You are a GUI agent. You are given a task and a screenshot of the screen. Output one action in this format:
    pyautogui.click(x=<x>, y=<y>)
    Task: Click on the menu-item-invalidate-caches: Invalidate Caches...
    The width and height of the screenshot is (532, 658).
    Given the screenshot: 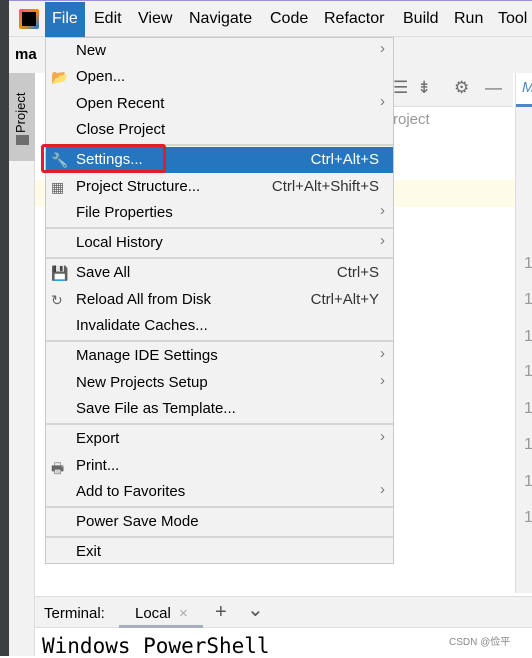 What is the action you would take?
    pyautogui.click(x=219, y=326)
    